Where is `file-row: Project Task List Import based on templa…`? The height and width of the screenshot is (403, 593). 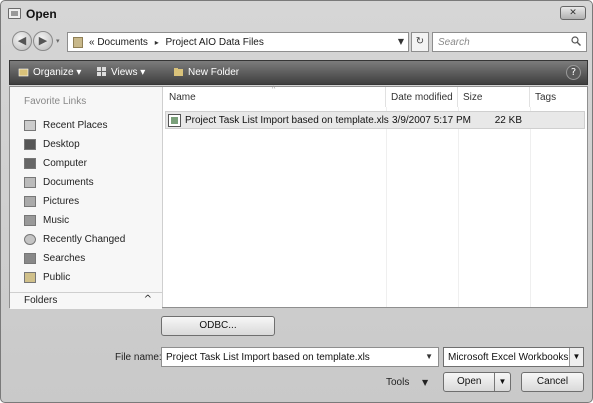
file-row: Project Task List Import based on templa… is located at coordinates (375, 120).